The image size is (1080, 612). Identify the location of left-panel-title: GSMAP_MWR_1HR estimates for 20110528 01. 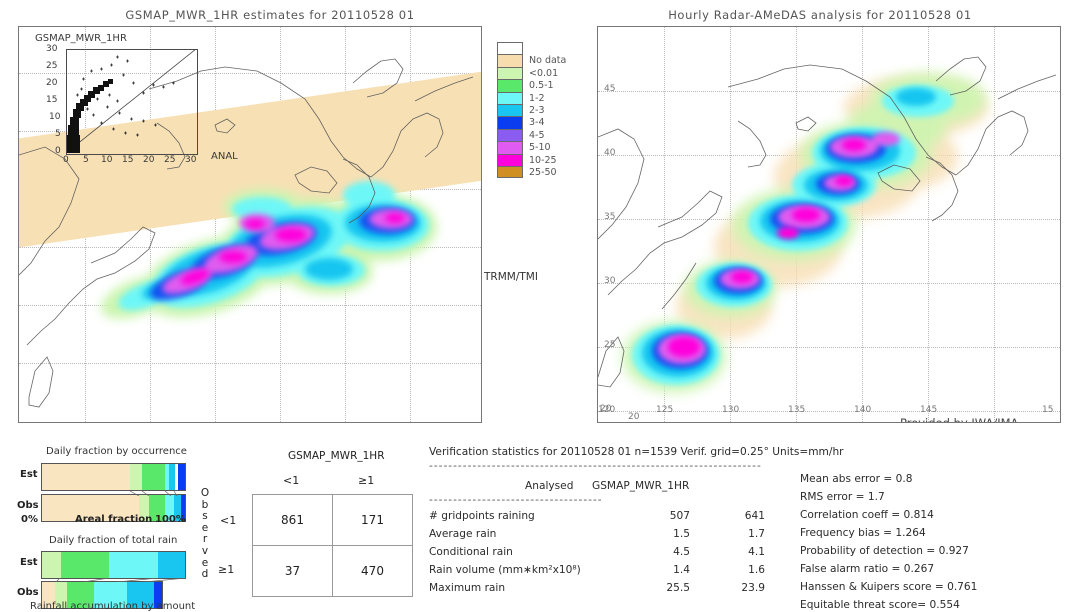
(270, 15).